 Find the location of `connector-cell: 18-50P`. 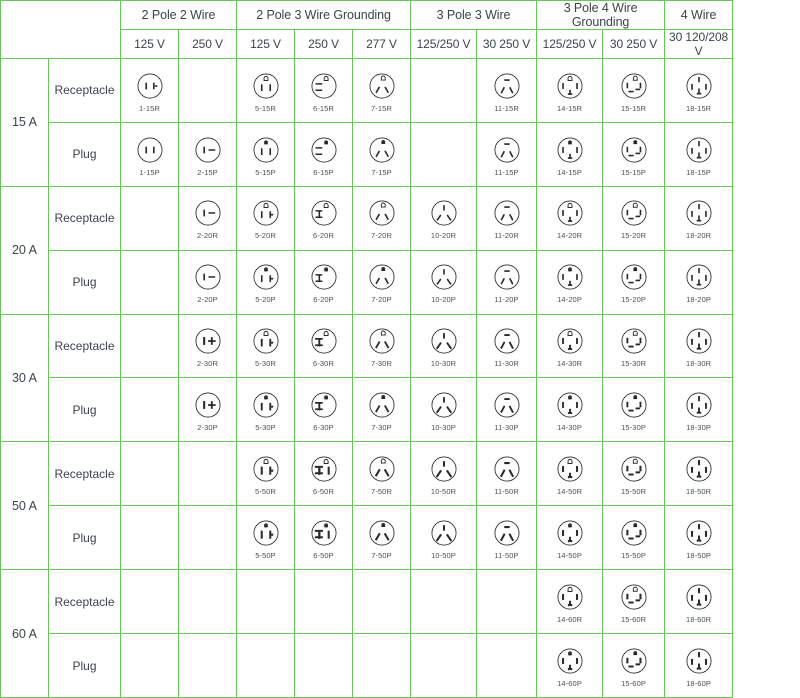

connector-cell: 18-50P is located at coordinates (699, 538).